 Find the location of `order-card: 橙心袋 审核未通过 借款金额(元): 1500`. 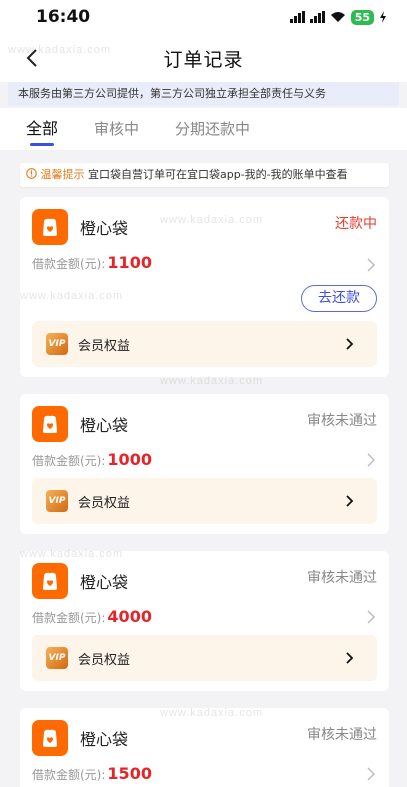

order-card: 橙心袋 审核未通过 借款金额(元): 1500 is located at coordinates (204, 747).